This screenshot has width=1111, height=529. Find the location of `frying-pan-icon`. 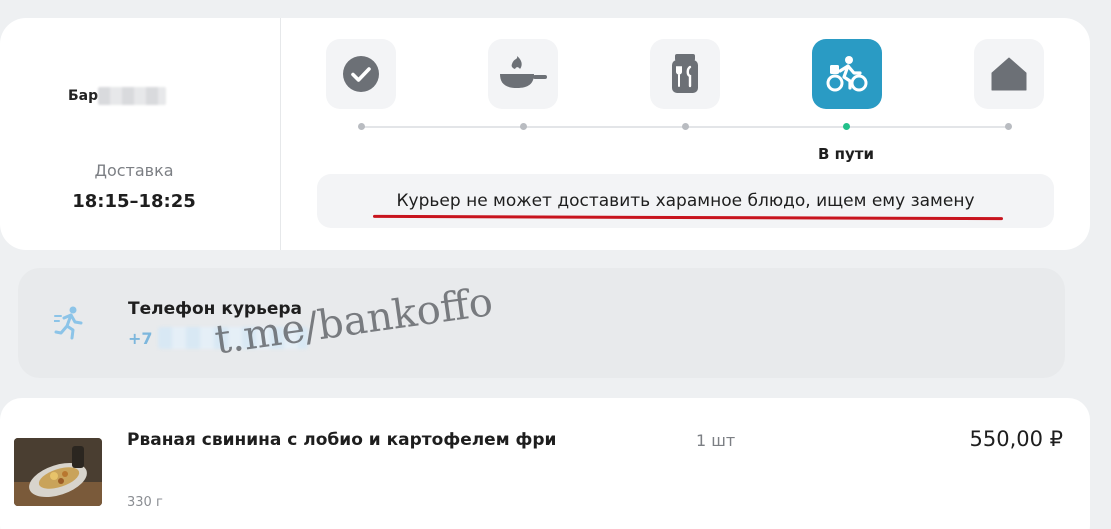

frying-pan-icon is located at coordinates (523, 74).